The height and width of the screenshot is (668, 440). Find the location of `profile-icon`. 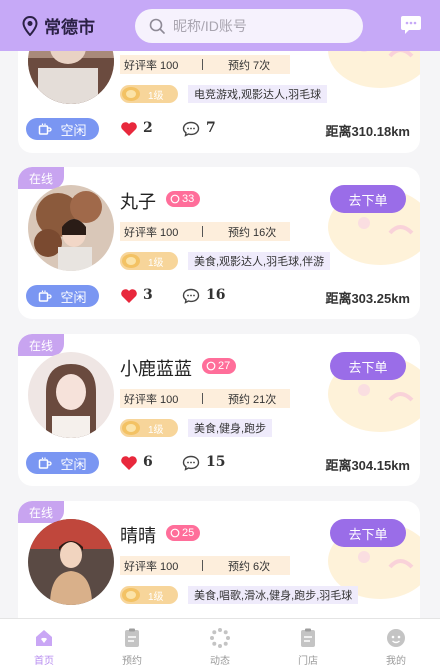

profile-icon is located at coordinates (396, 638).